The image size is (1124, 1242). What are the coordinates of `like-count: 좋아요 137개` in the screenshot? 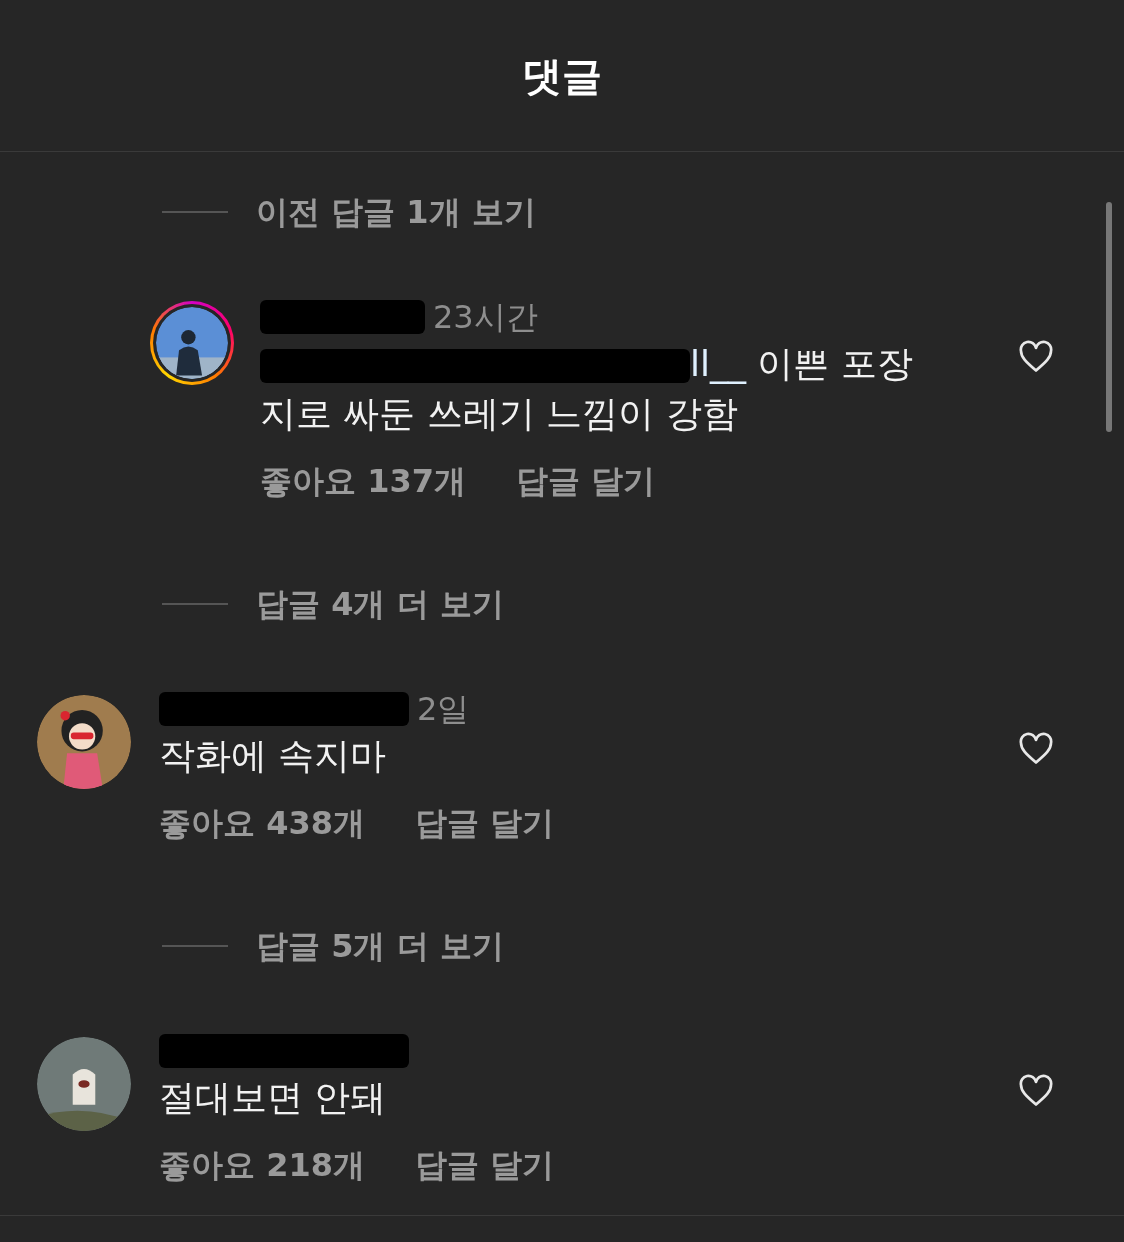 It's located at (363, 481).